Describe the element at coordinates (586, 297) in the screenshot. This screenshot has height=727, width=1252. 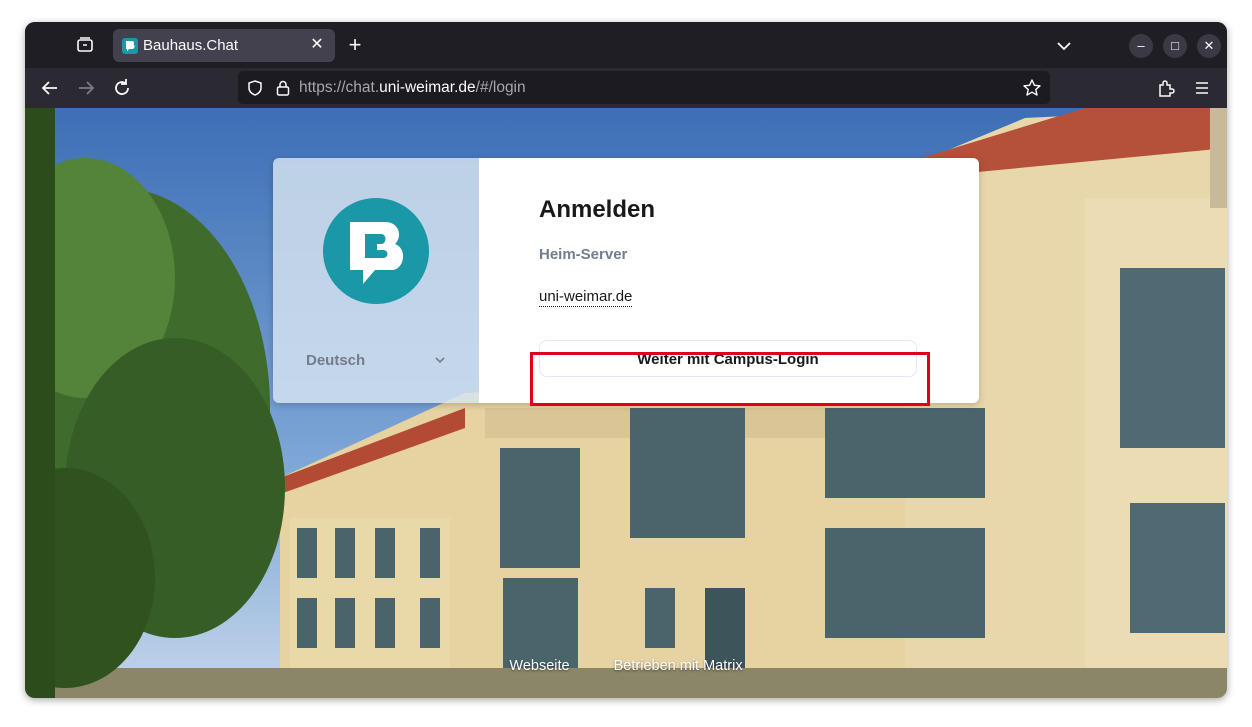
I see `homeserver-value: uni-weimar.de` at that location.